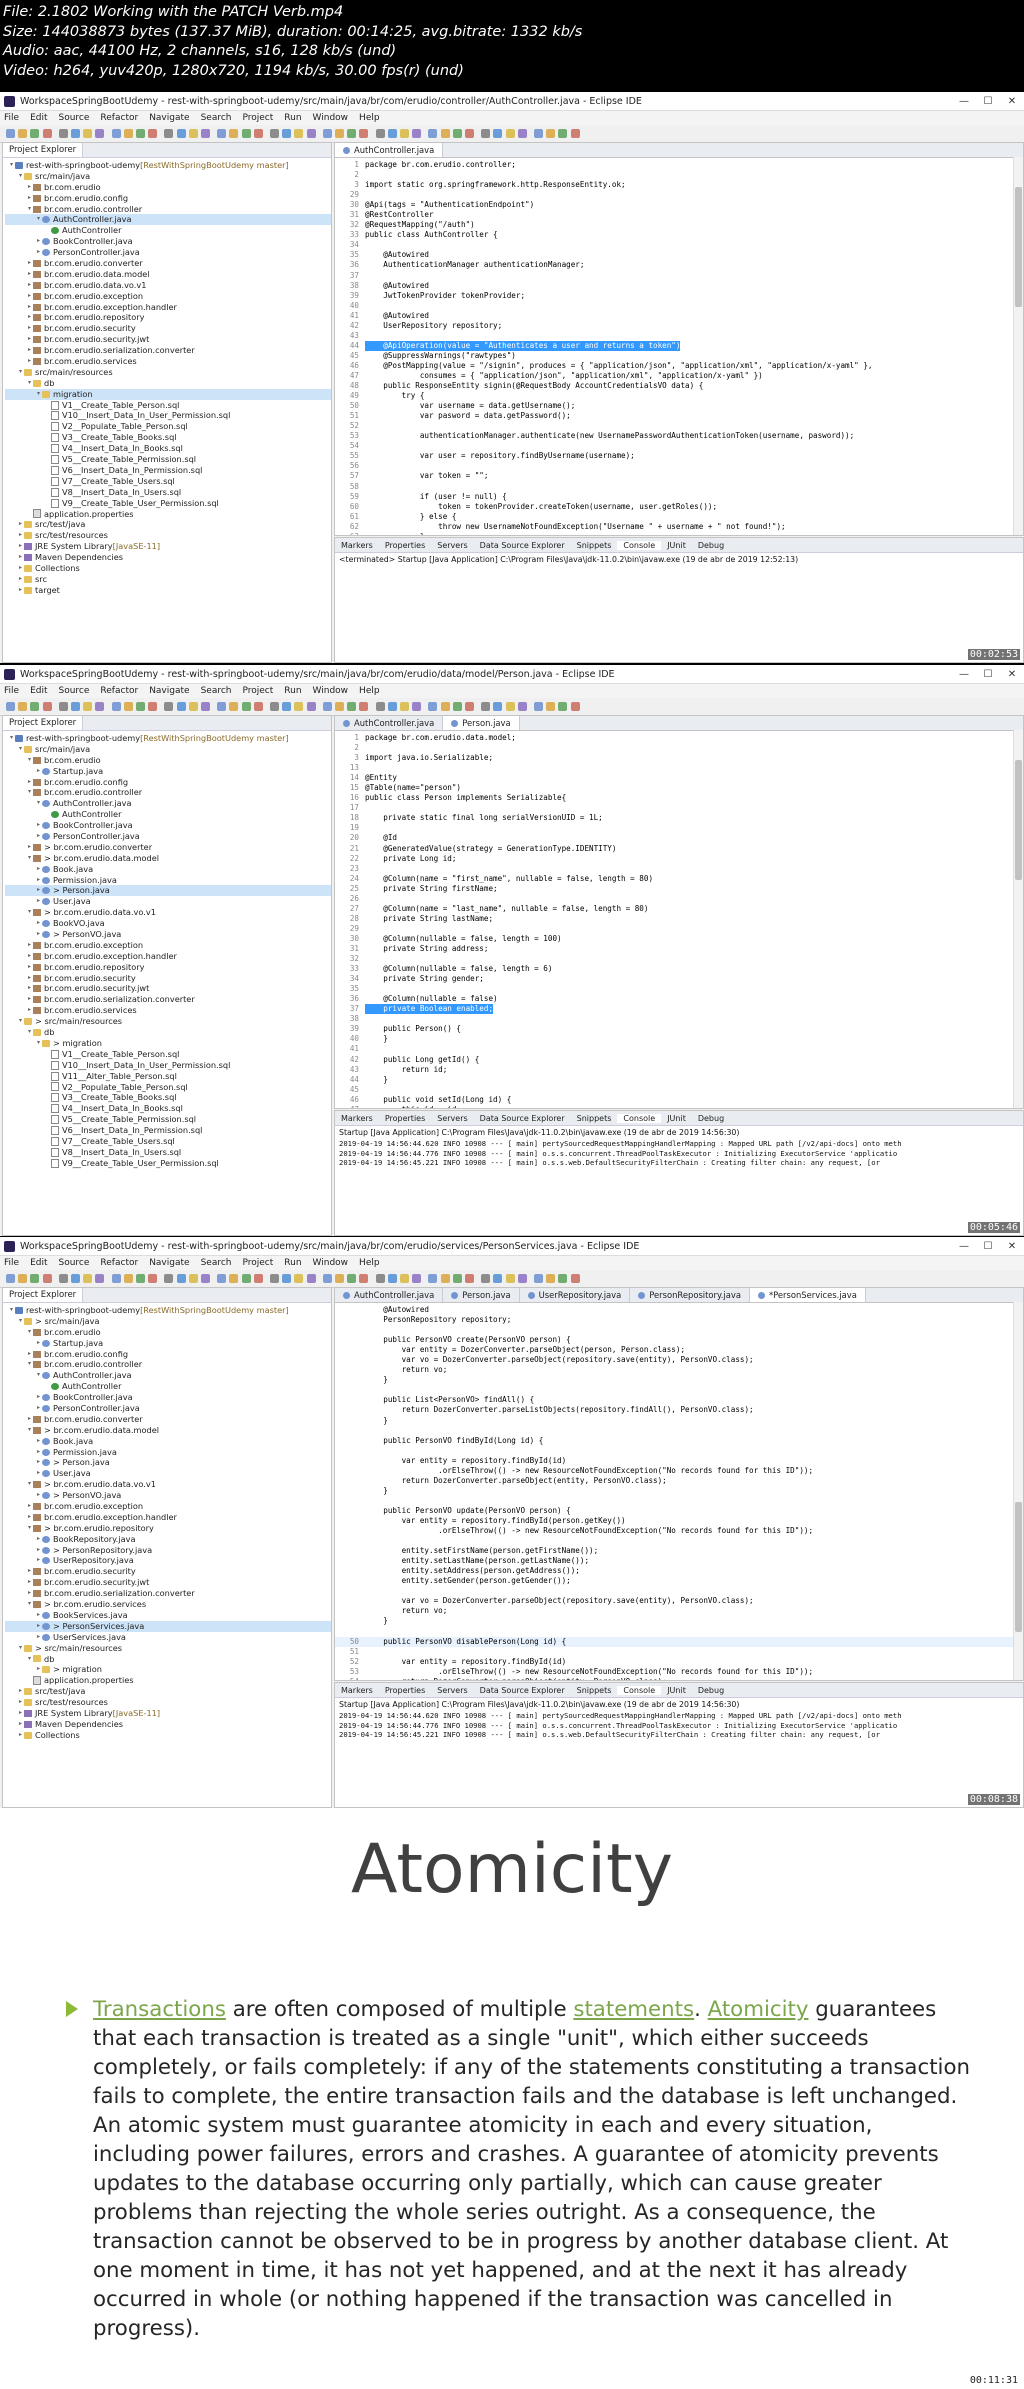 The height and width of the screenshot is (2389, 1024). I want to click on tree-item: ▸ br.com.erudio.data.model, so click(168, 274).